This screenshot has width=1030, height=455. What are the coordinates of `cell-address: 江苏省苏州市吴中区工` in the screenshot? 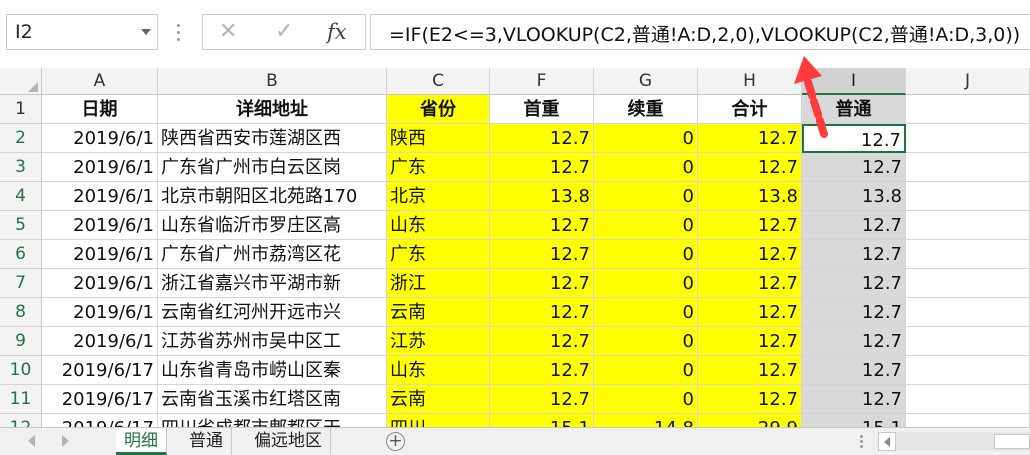 It's located at (272, 341).